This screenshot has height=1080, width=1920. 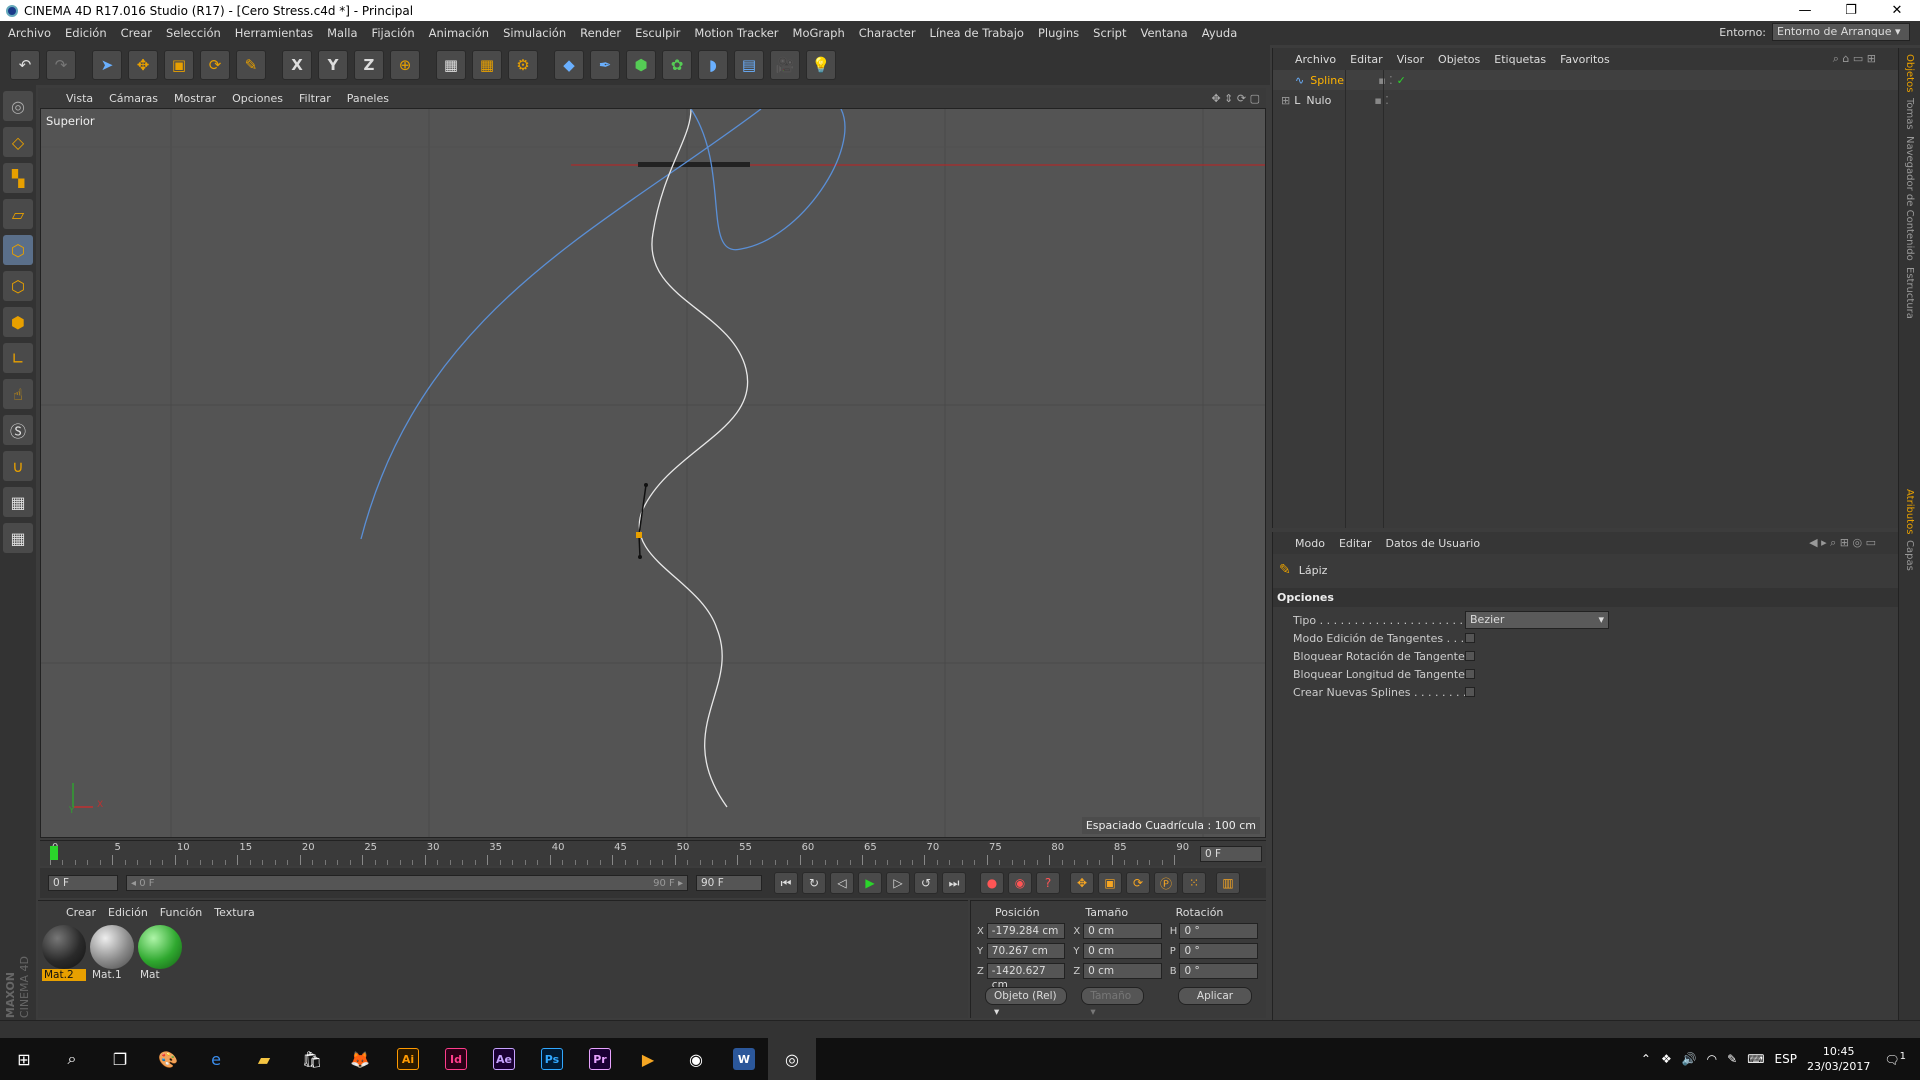 I want to click on menu-crear: Crear, so click(x=136, y=33).